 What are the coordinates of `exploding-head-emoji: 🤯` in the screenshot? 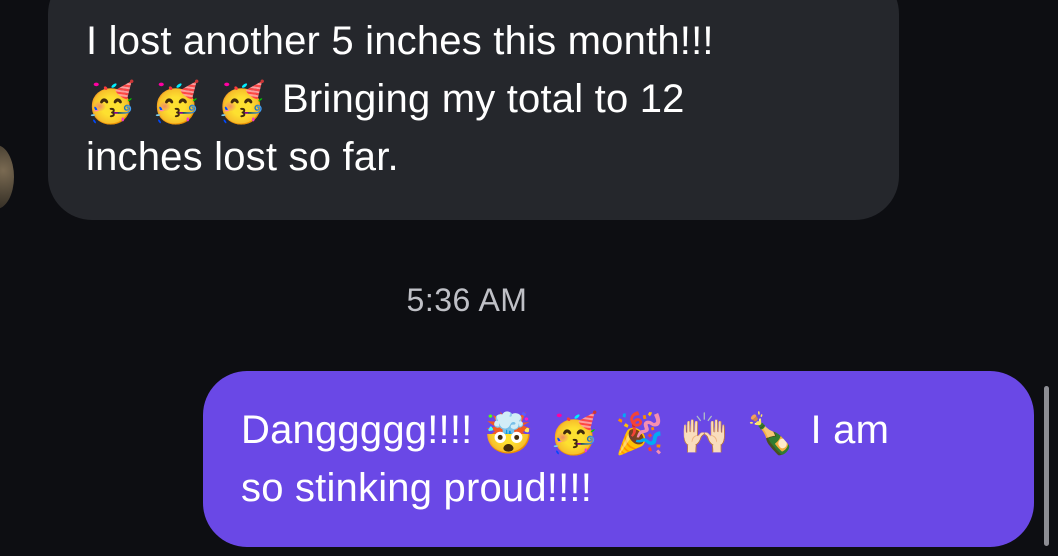 It's located at (508, 434).